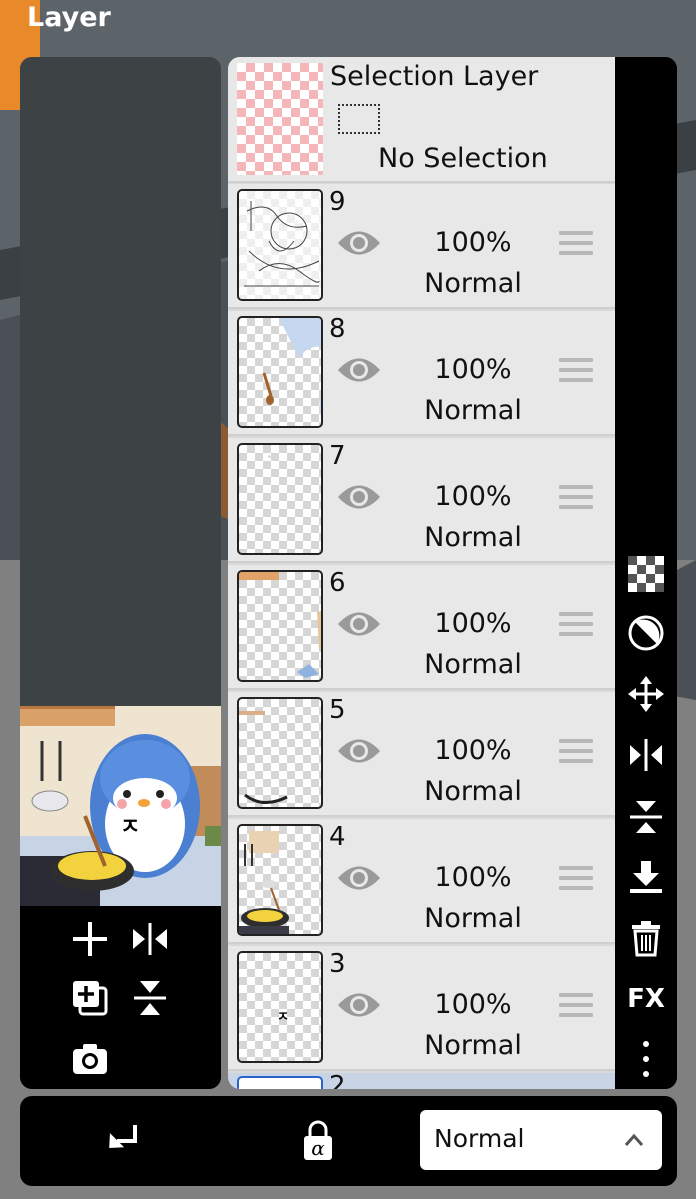  I want to click on right-toolbar: FX, so click(646, 573).